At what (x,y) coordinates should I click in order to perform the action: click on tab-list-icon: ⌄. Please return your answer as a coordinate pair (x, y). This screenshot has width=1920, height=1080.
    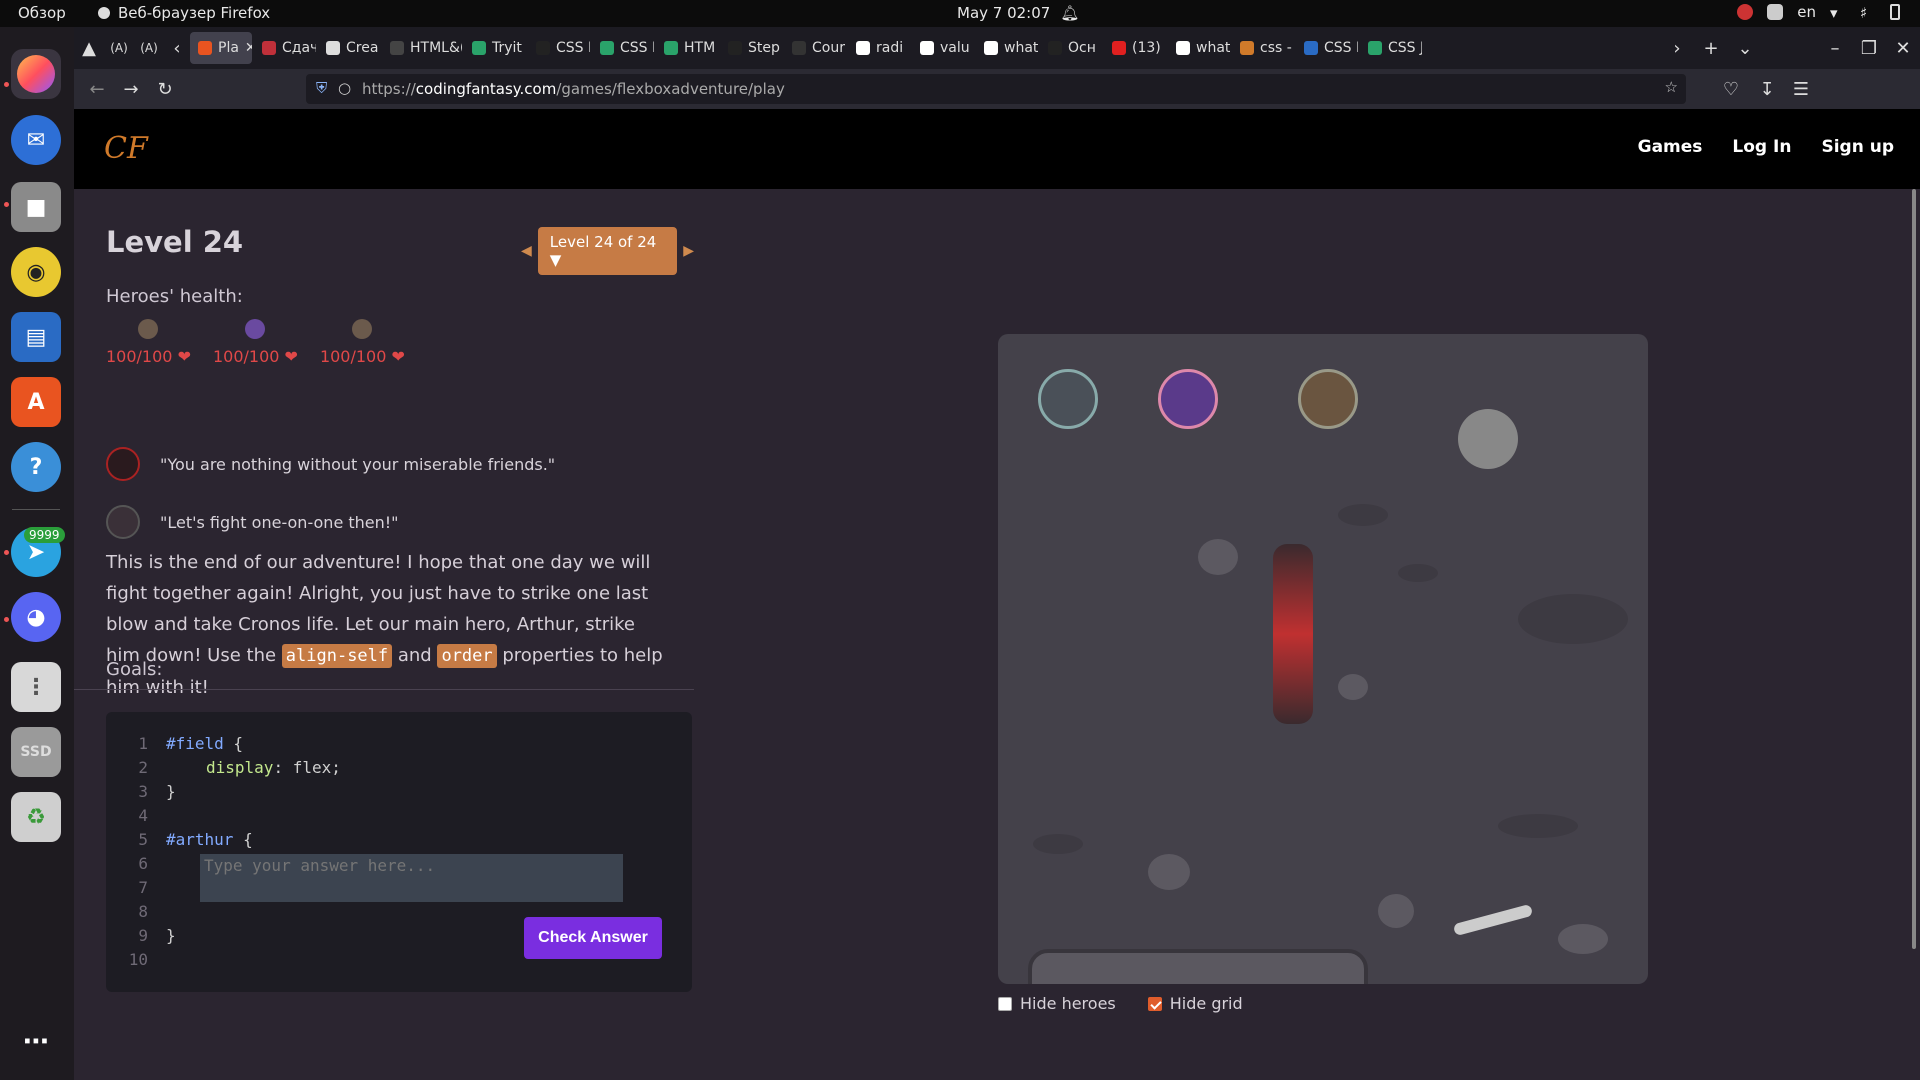
    Looking at the image, I should click on (1745, 48).